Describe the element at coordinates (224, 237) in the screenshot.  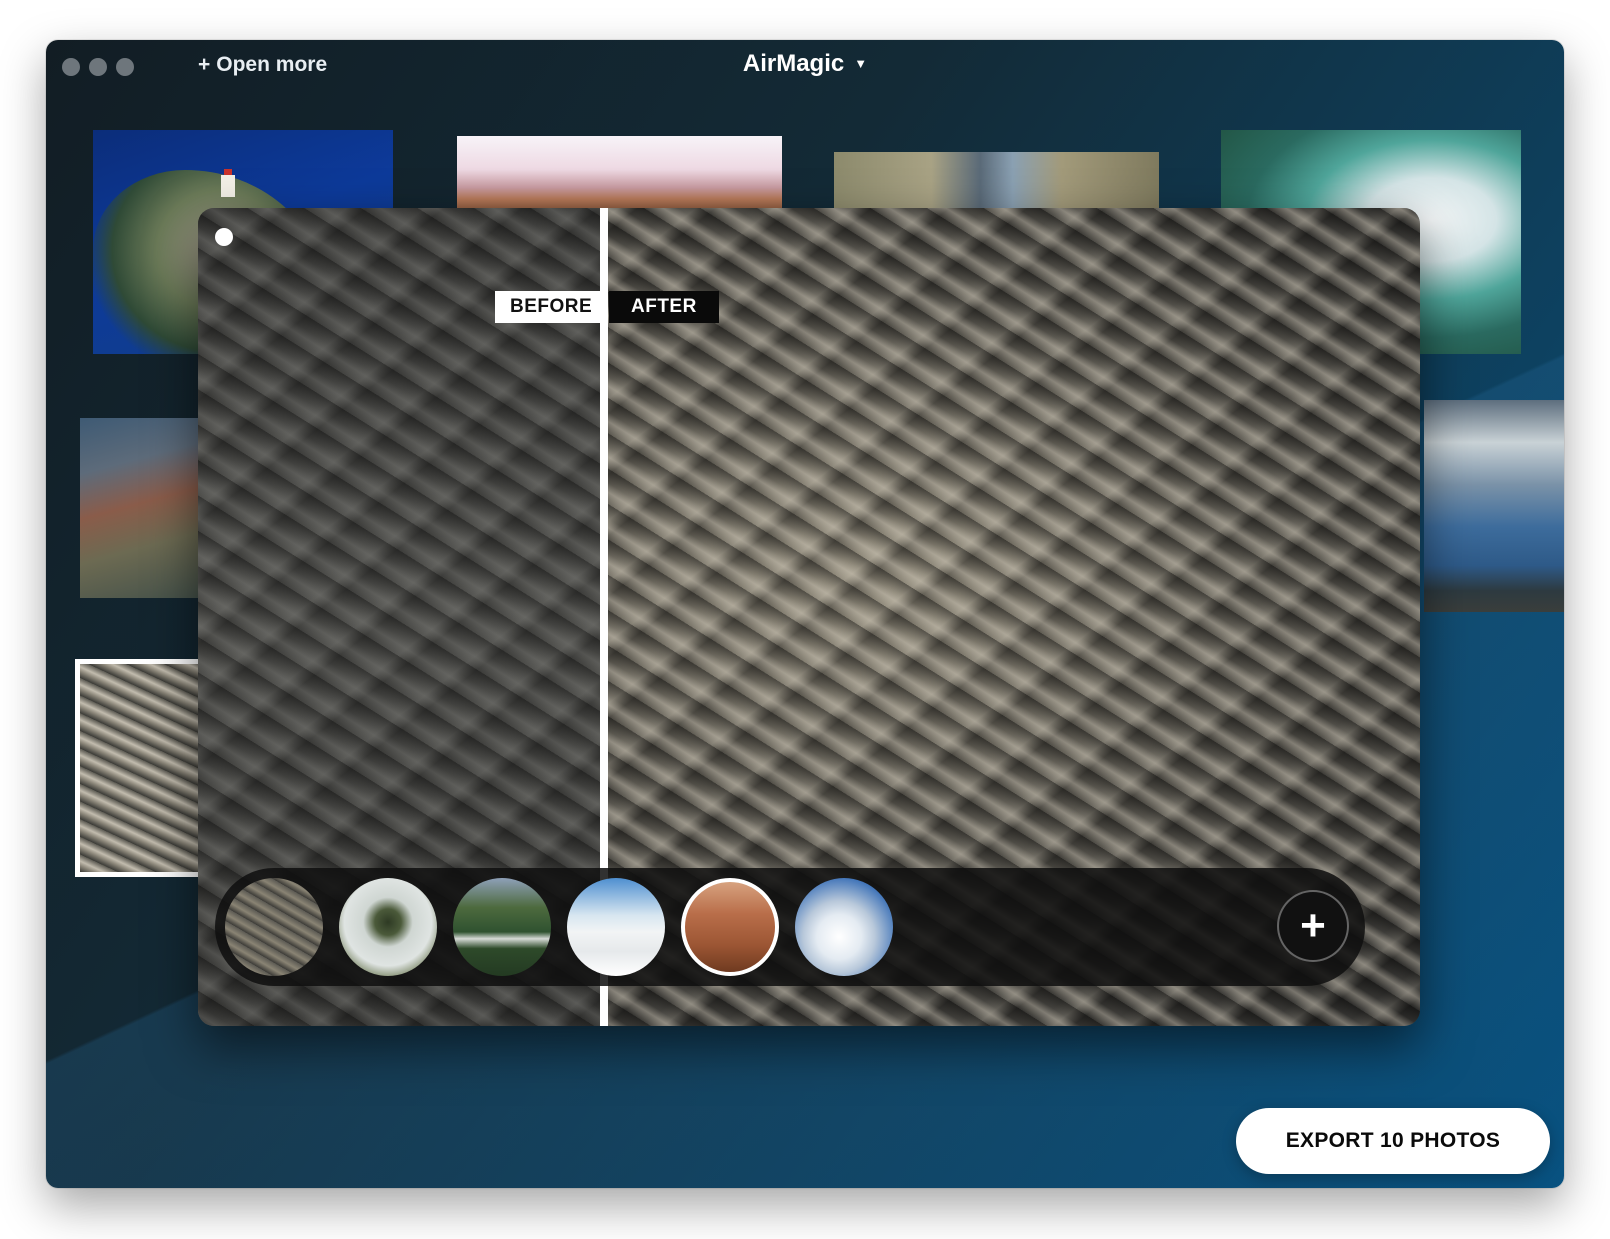
I see `window-dot-icon` at that location.